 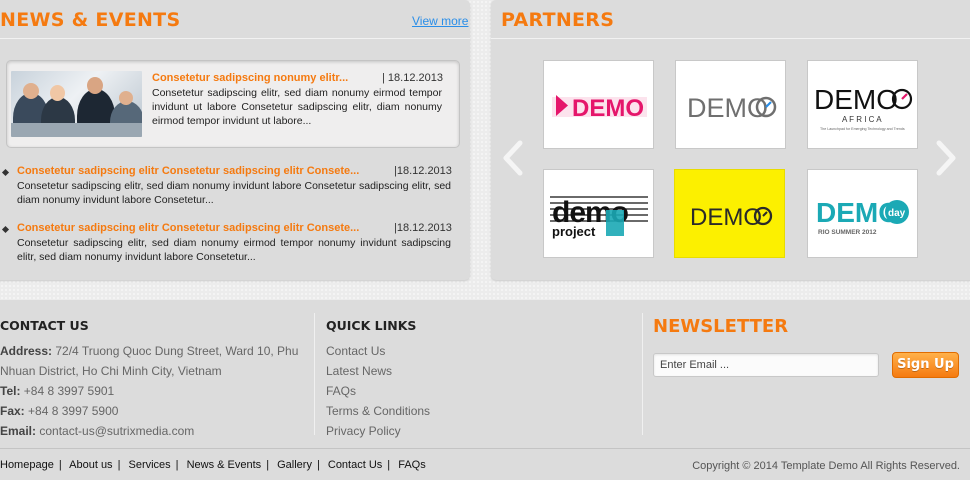 I want to click on news-title-rule, so click(x=235, y=38).